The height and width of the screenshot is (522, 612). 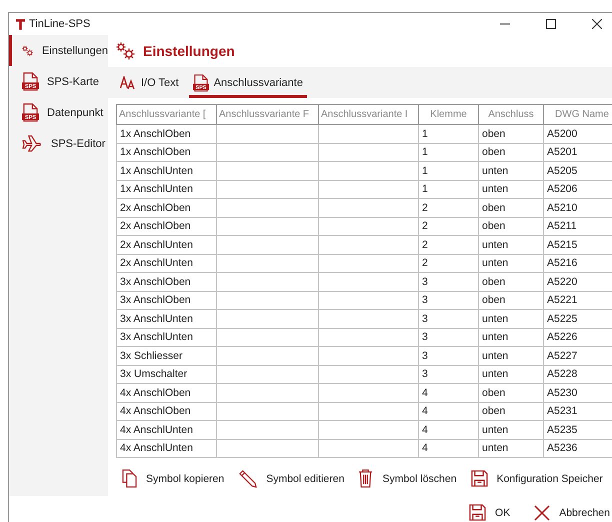 I want to click on column-header: Anschlussvariante F, so click(x=267, y=114).